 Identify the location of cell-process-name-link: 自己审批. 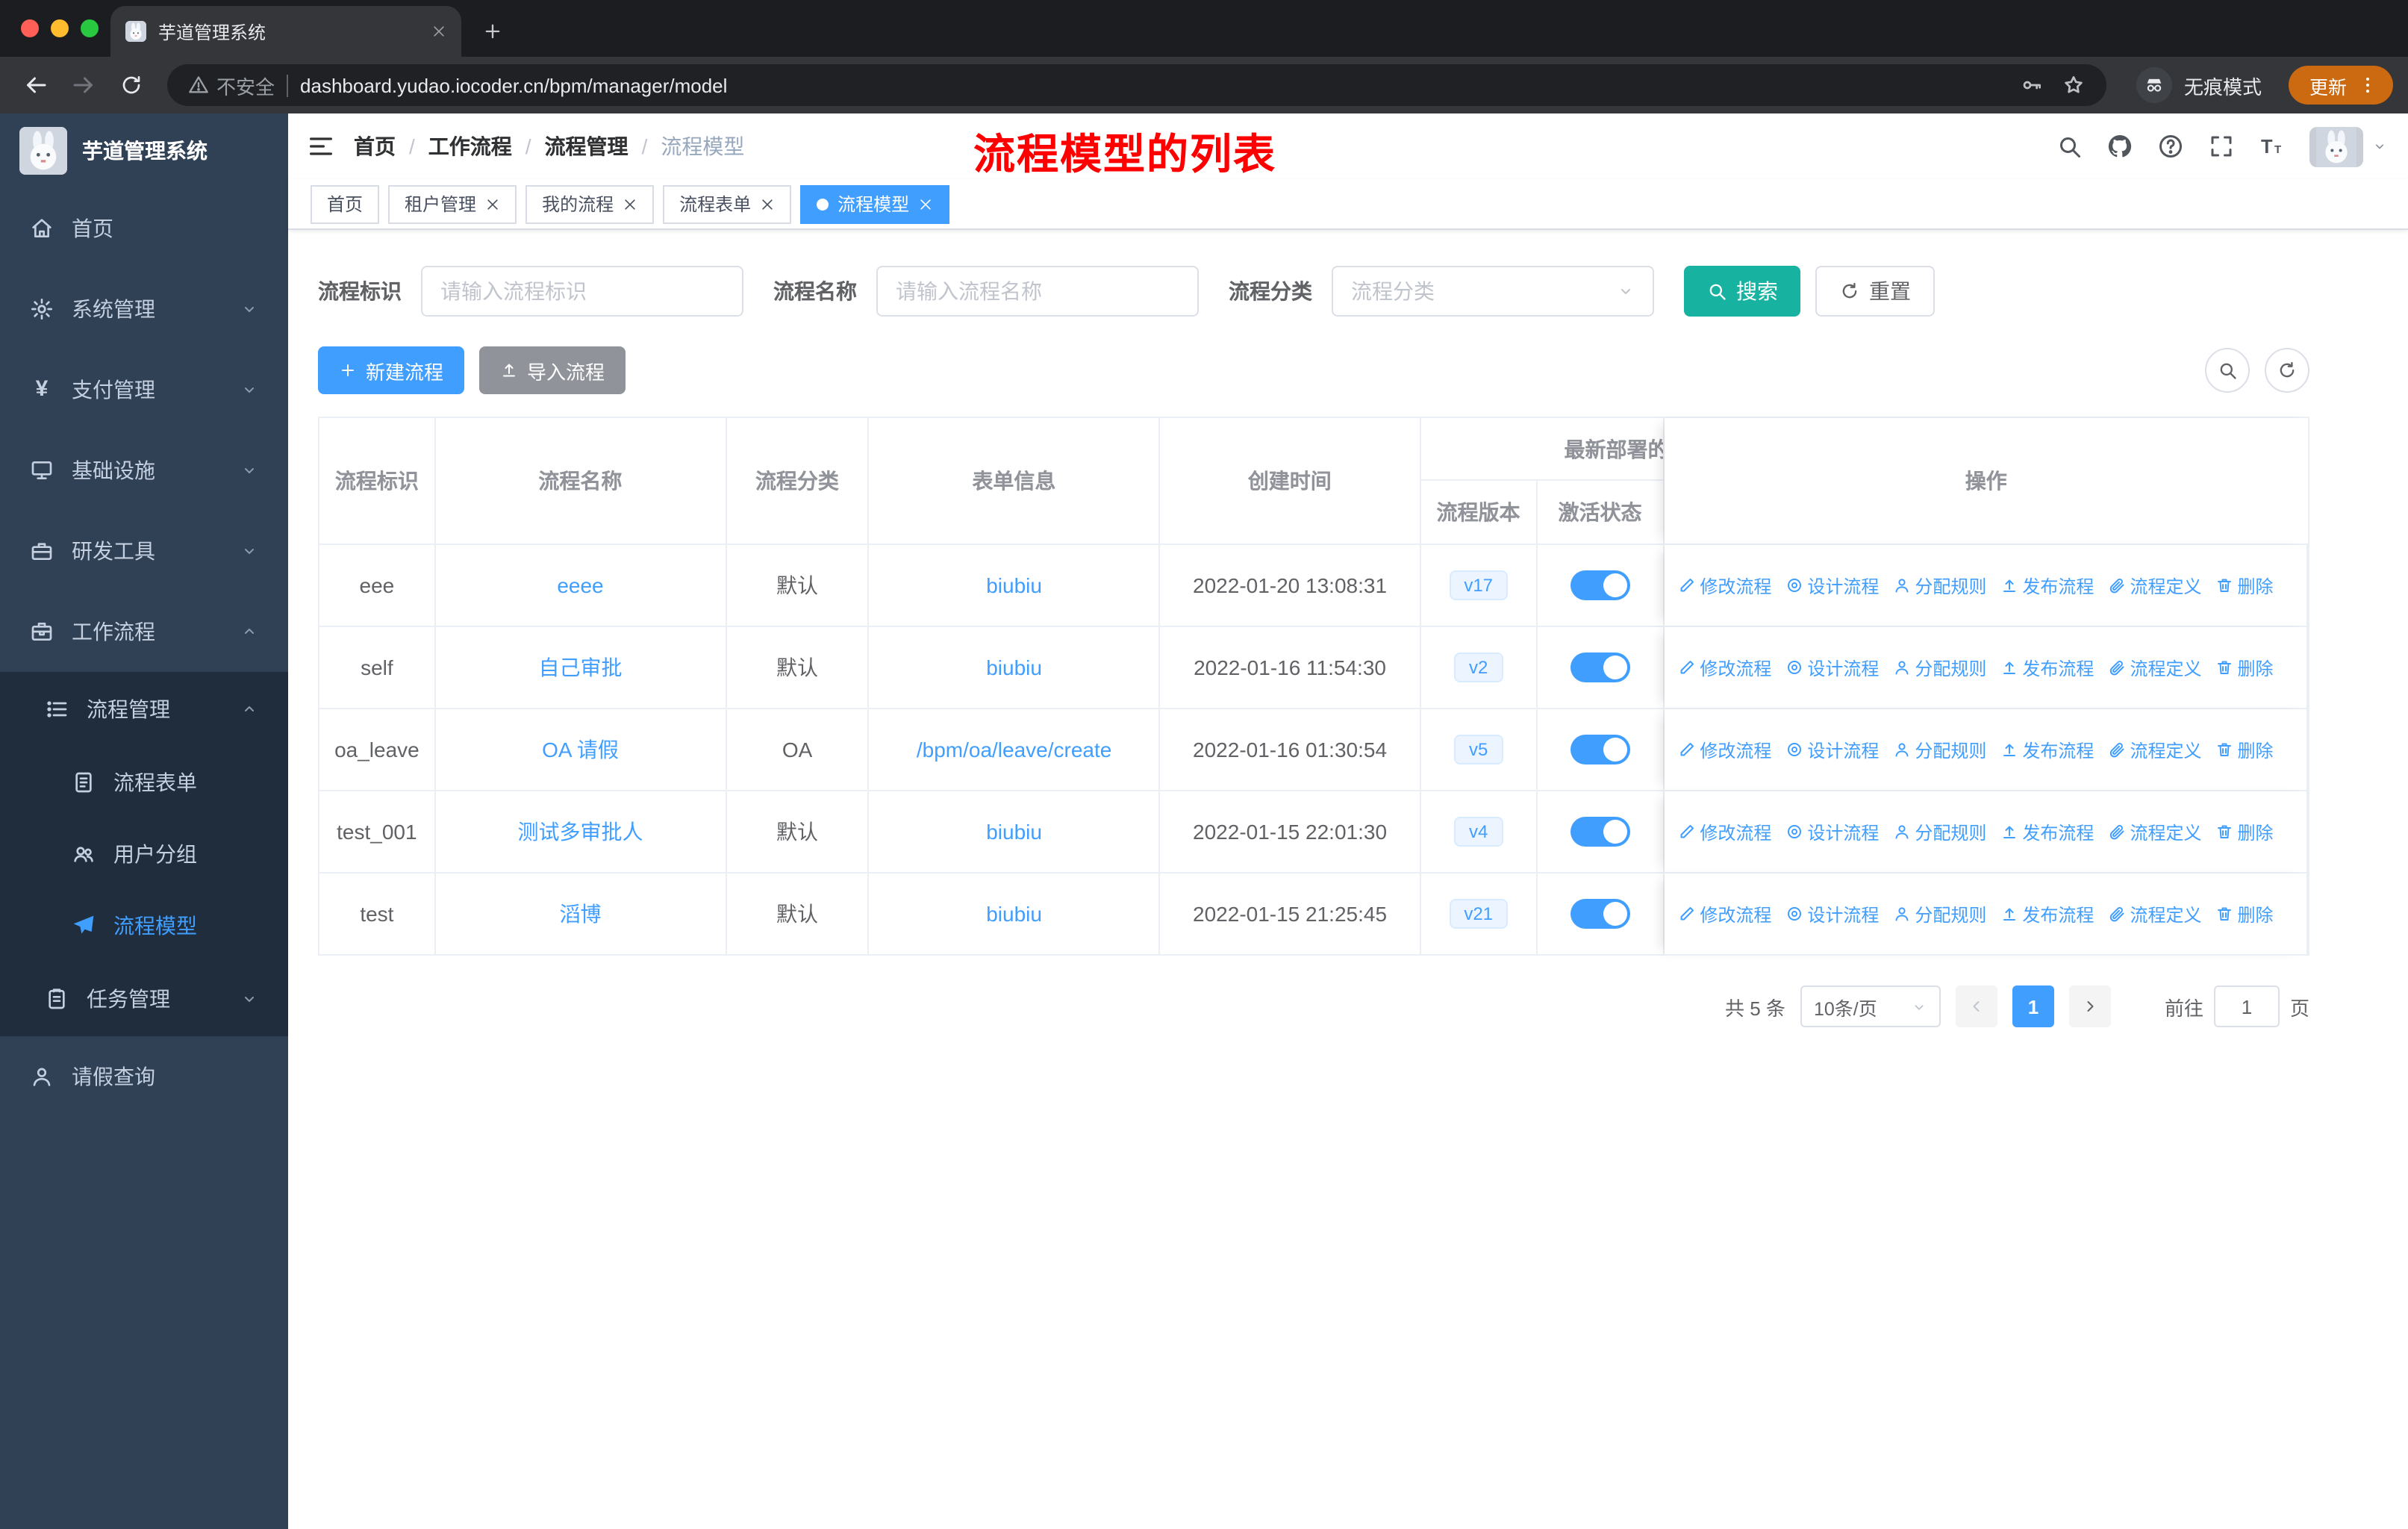
(581, 668).